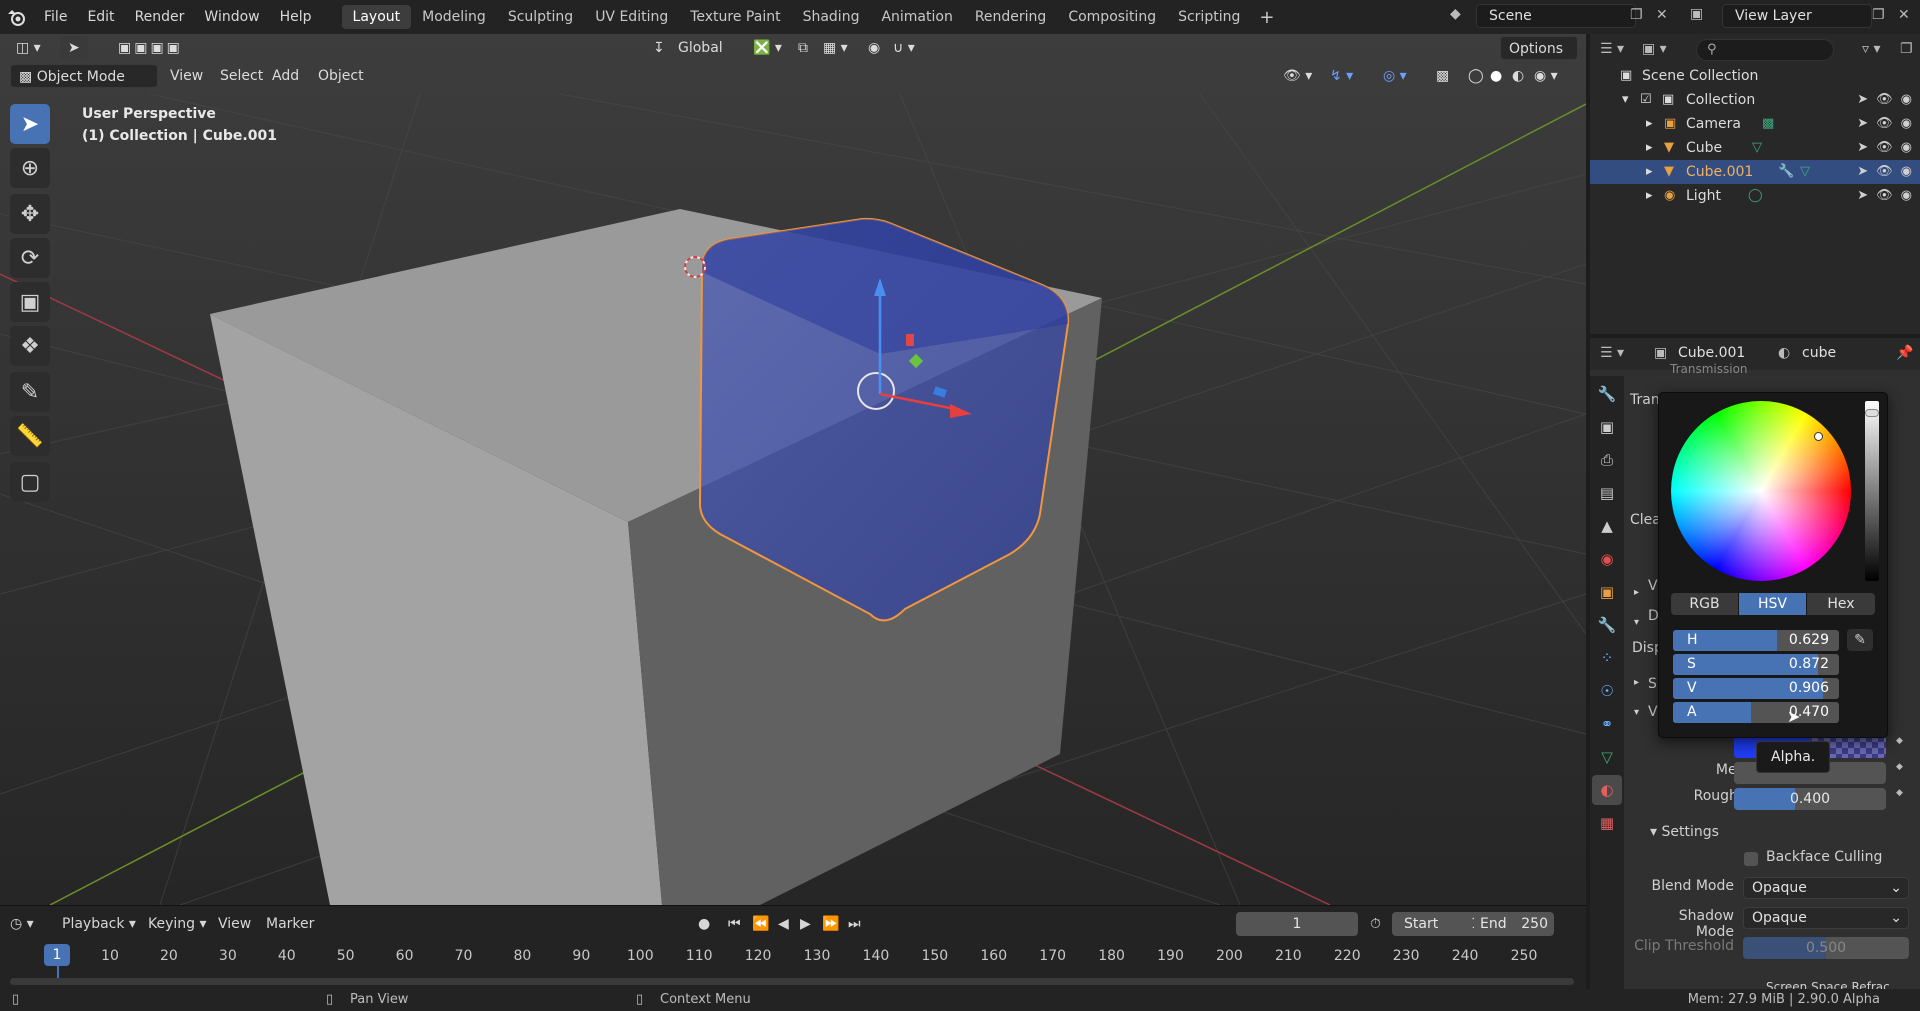 The width and height of the screenshot is (1920, 1011). What do you see at coordinates (30, 346) in the screenshot?
I see `transform-tool-icon: ❖` at bounding box center [30, 346].